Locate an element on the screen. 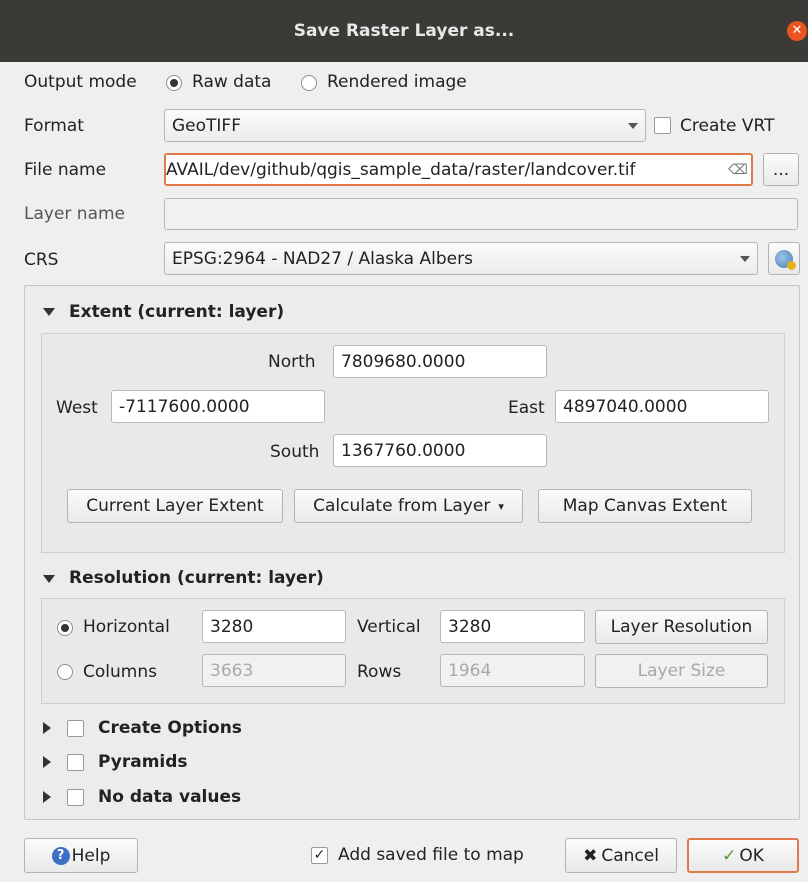 The image size is (808, 882). crs-select-button is located at coordinates (784, 258).